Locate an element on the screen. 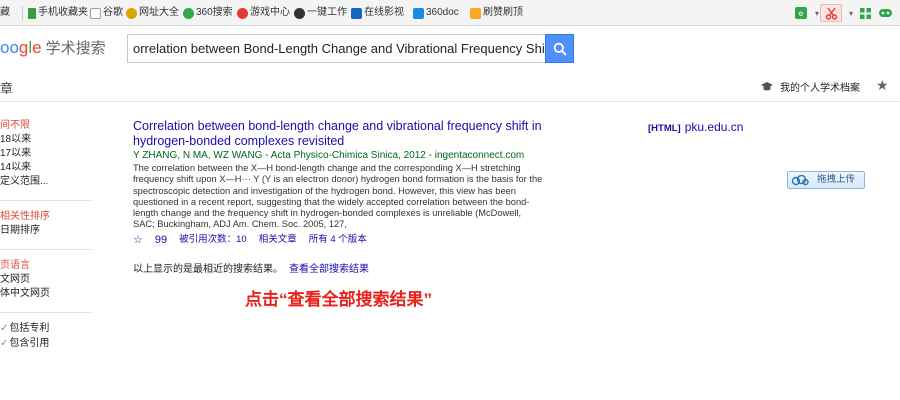 Image resolution: width=900 pixels, height=400 pixels. my-profile-link: 我的个人学术档案 is located at coordinates (810, 86).